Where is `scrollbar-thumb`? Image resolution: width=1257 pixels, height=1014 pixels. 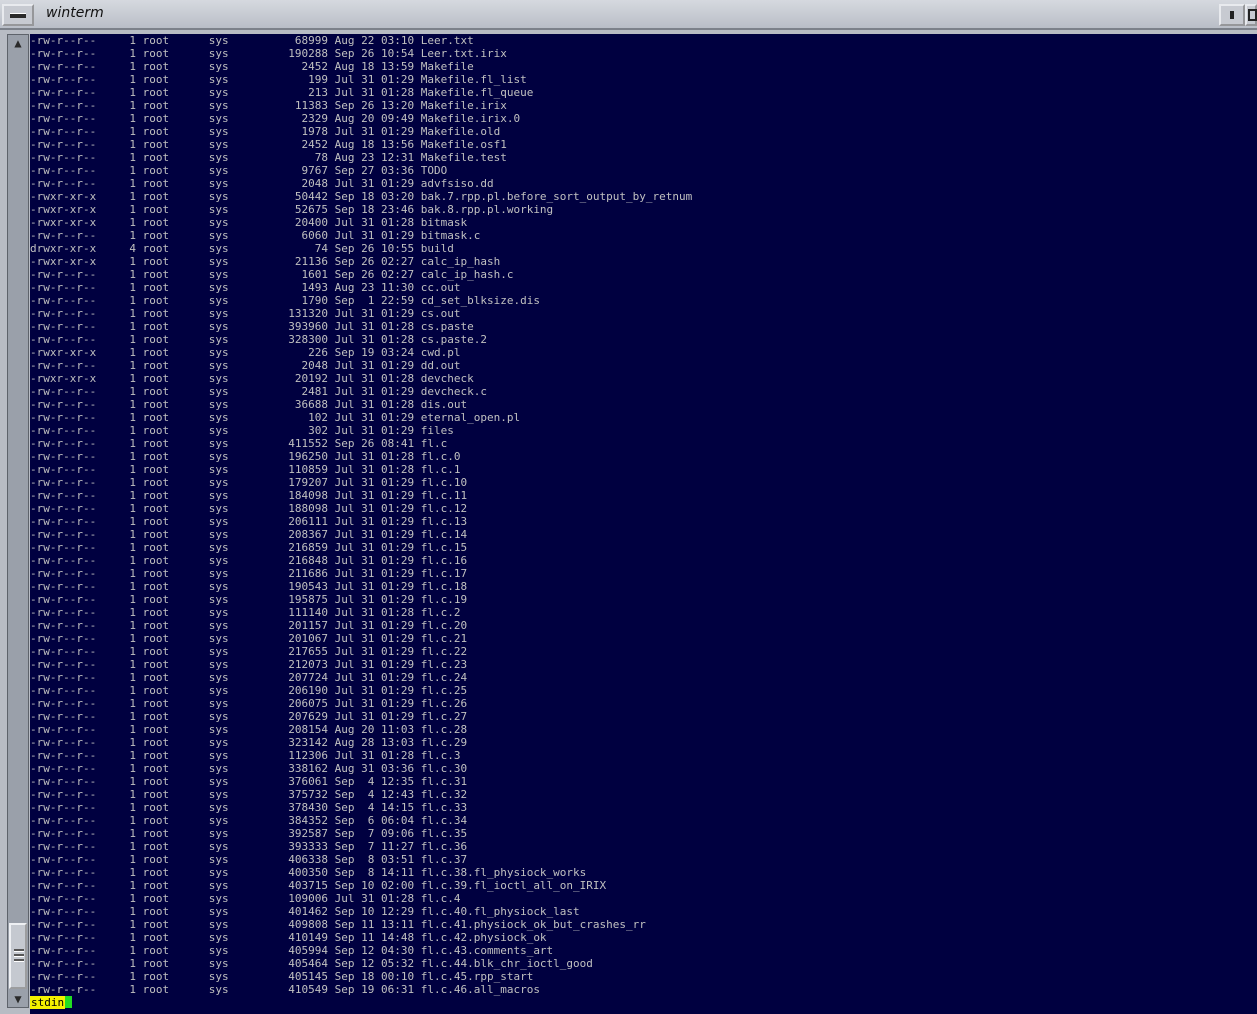
scrollbar-thumb is located at coordinates (18, 956).